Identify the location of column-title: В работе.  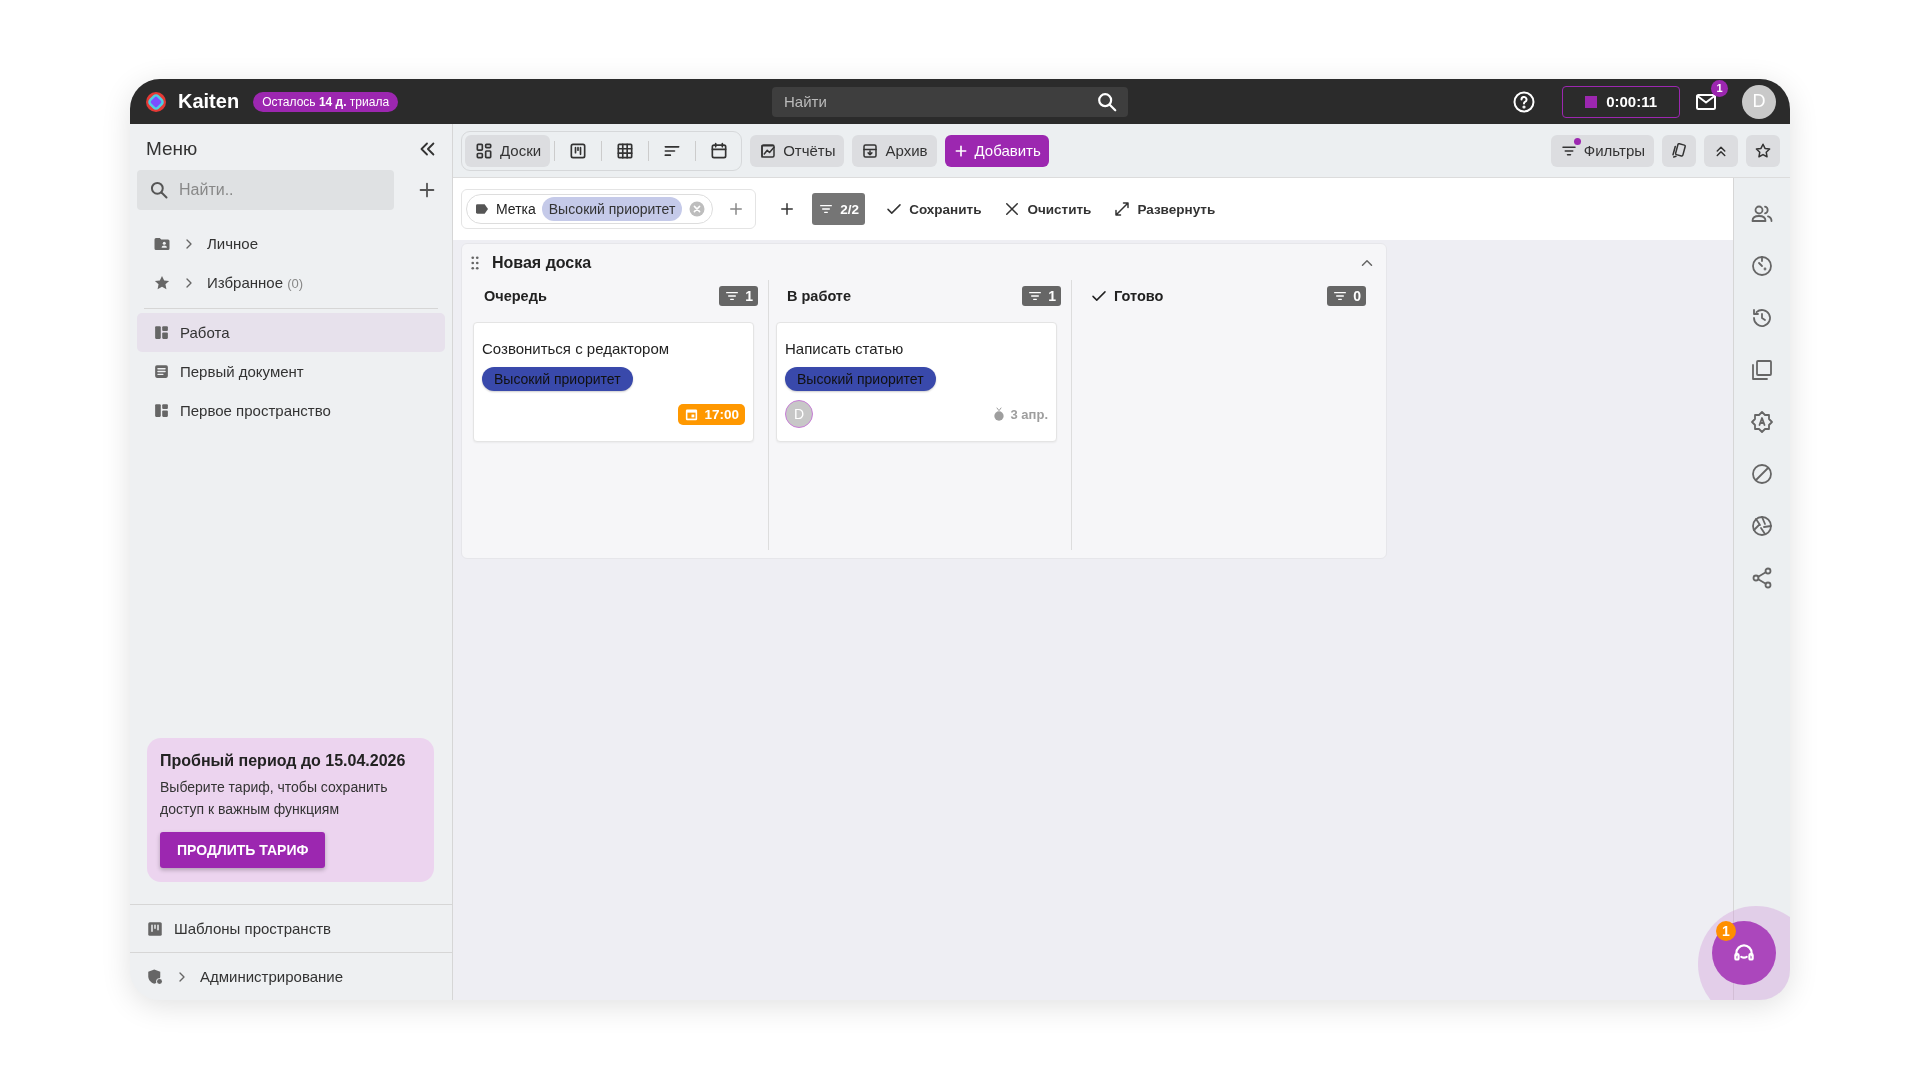
(820, 296).